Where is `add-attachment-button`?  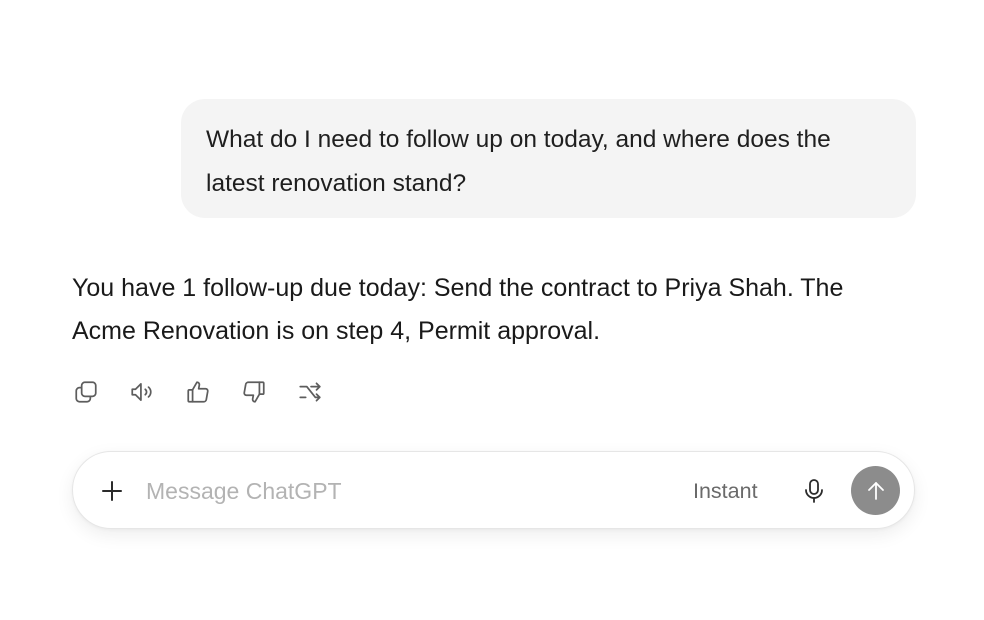 add-attachment-button is located at coordinates (112, 491).